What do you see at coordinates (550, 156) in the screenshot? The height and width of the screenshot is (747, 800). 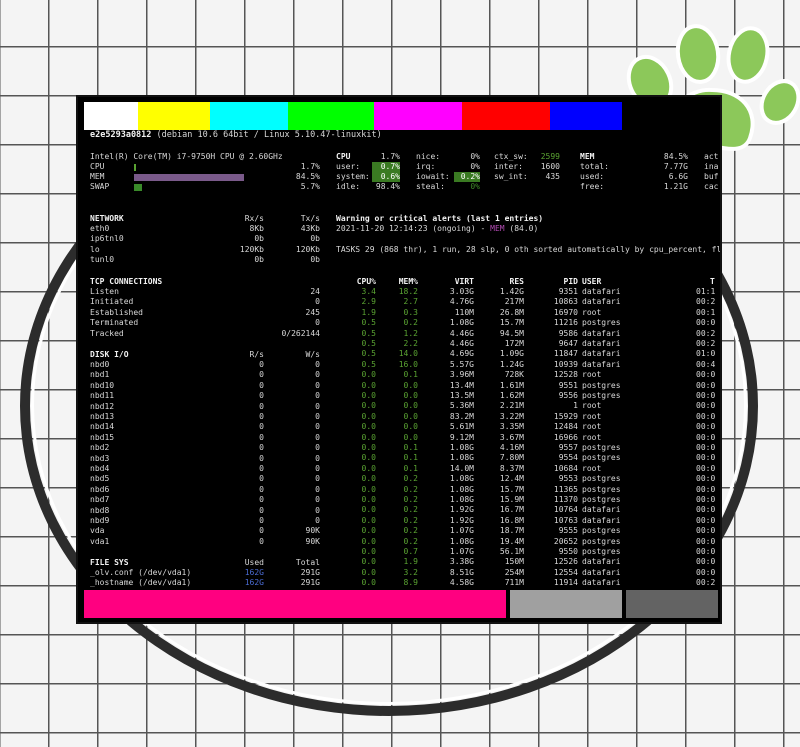 I see `cpu-ctx-value: 2599` at bounding box center [550, 156].